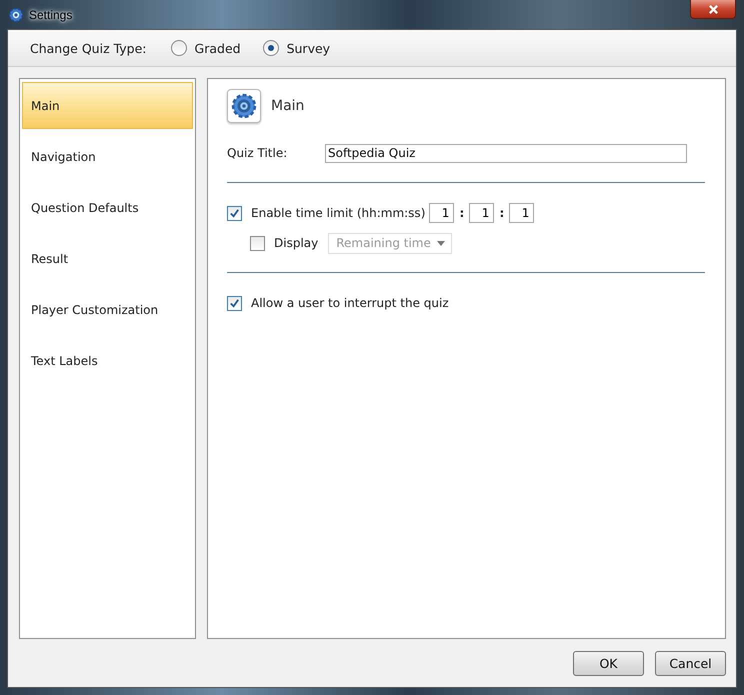  I want to click on sidebar-item: Player Customization, so click(107, 309).